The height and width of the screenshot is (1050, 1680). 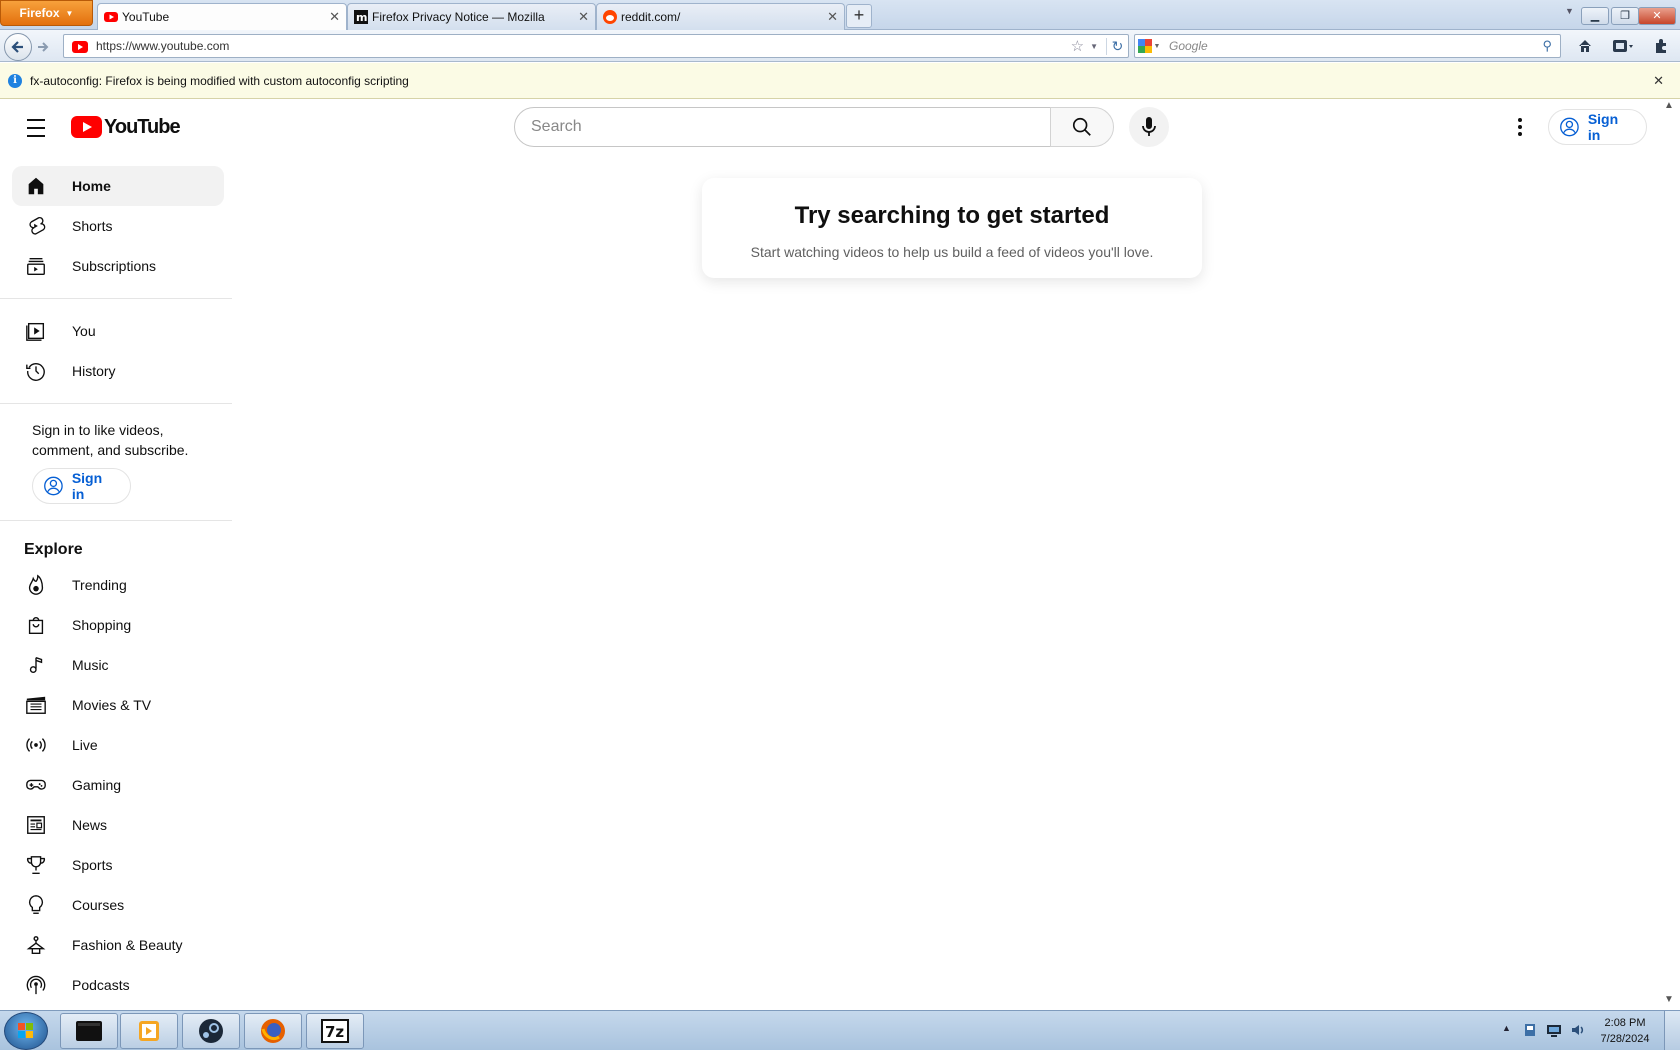 I want to click on youtube-logo: YouTube, so click(x=126, y=126).